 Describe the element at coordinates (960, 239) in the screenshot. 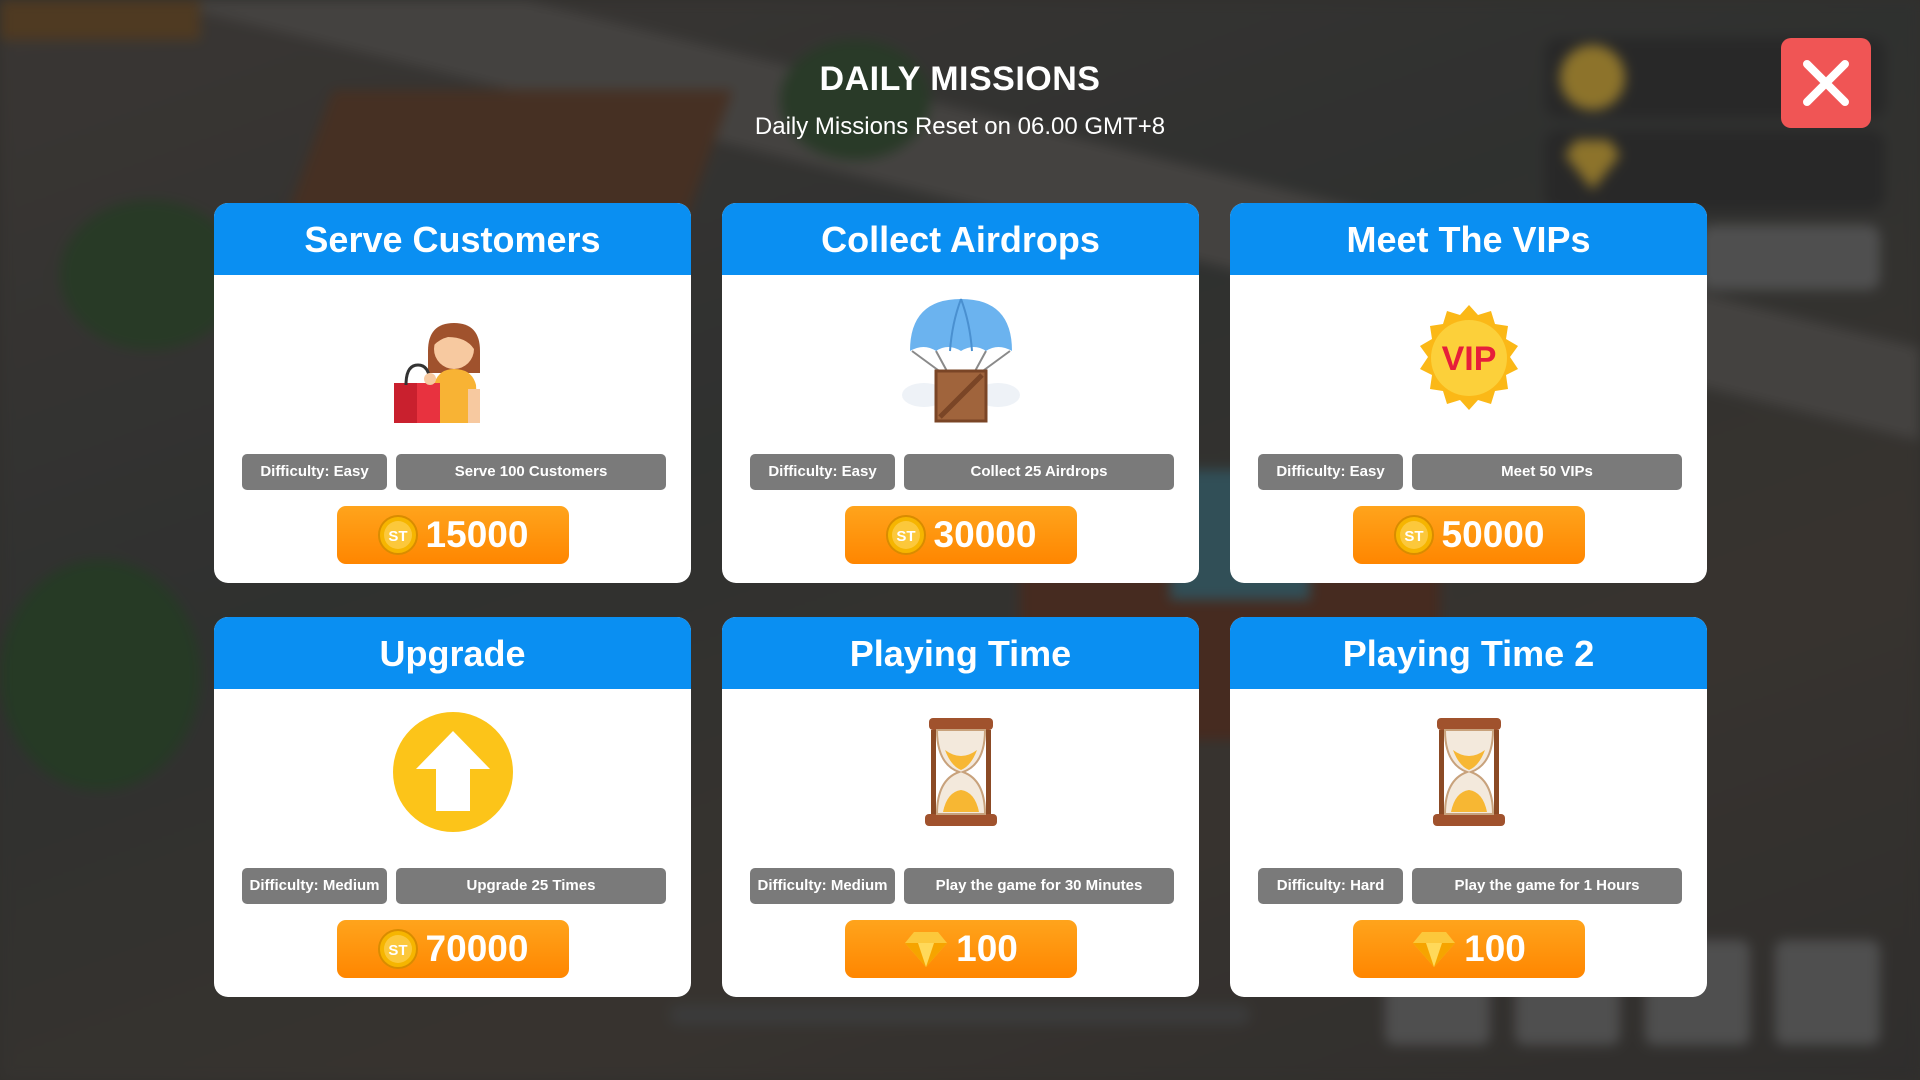

I see `mission-title: Collect Airdrops` at that location.